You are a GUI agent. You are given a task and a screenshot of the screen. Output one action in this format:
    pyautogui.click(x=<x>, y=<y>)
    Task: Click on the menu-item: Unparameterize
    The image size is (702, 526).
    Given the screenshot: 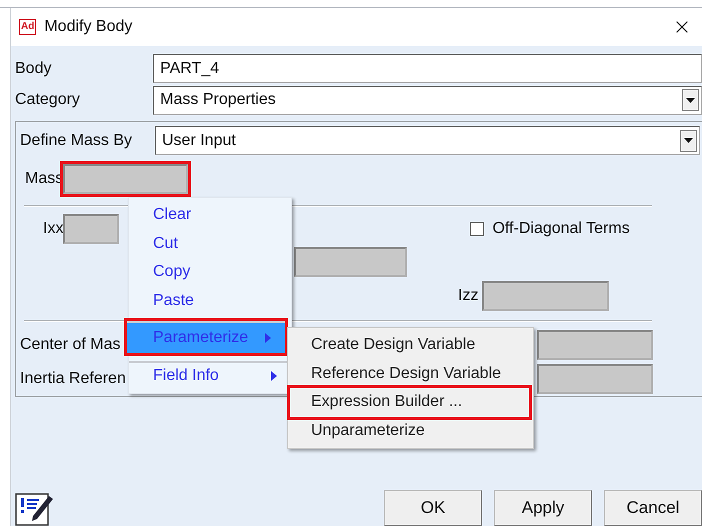 What is the action you would take?
    pyautogui.click(x=410, y=430)
    